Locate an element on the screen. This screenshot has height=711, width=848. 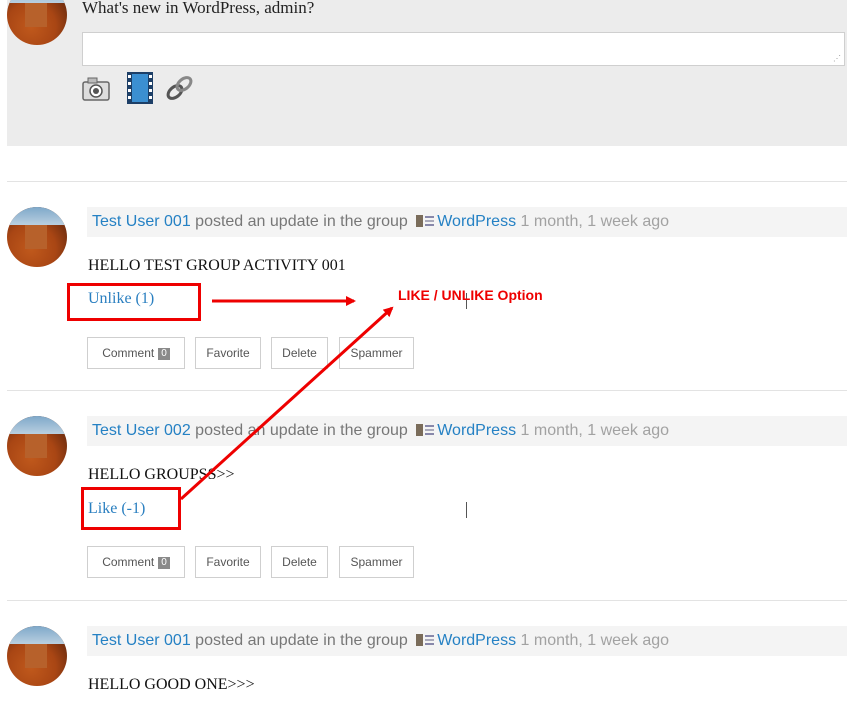
annotation-arrows is located at coordinates (286, 398).